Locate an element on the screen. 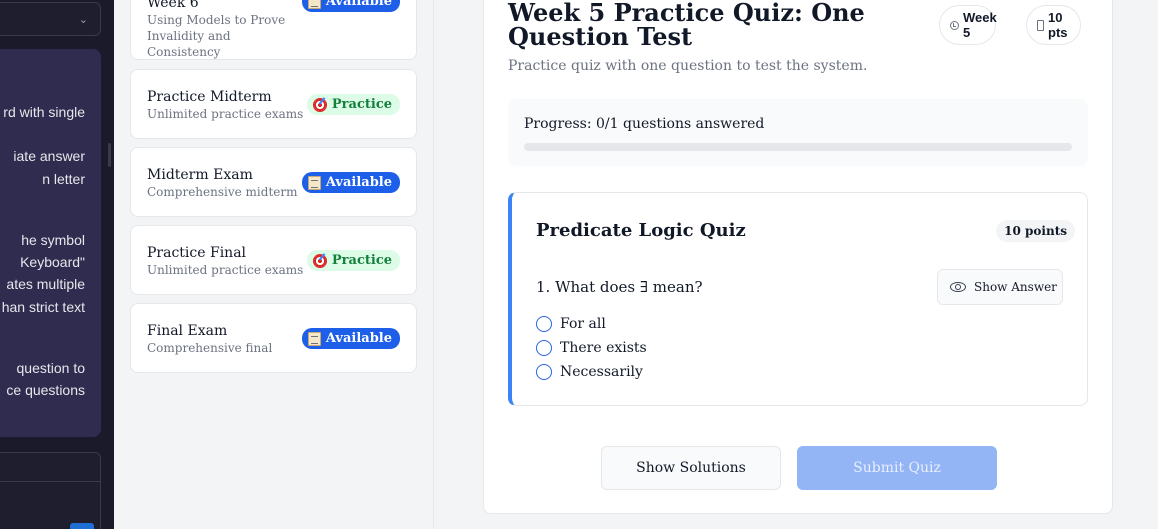 The height and width of the screenshot is (529, 1158). progress-bar is located at coordinates (798, 147).